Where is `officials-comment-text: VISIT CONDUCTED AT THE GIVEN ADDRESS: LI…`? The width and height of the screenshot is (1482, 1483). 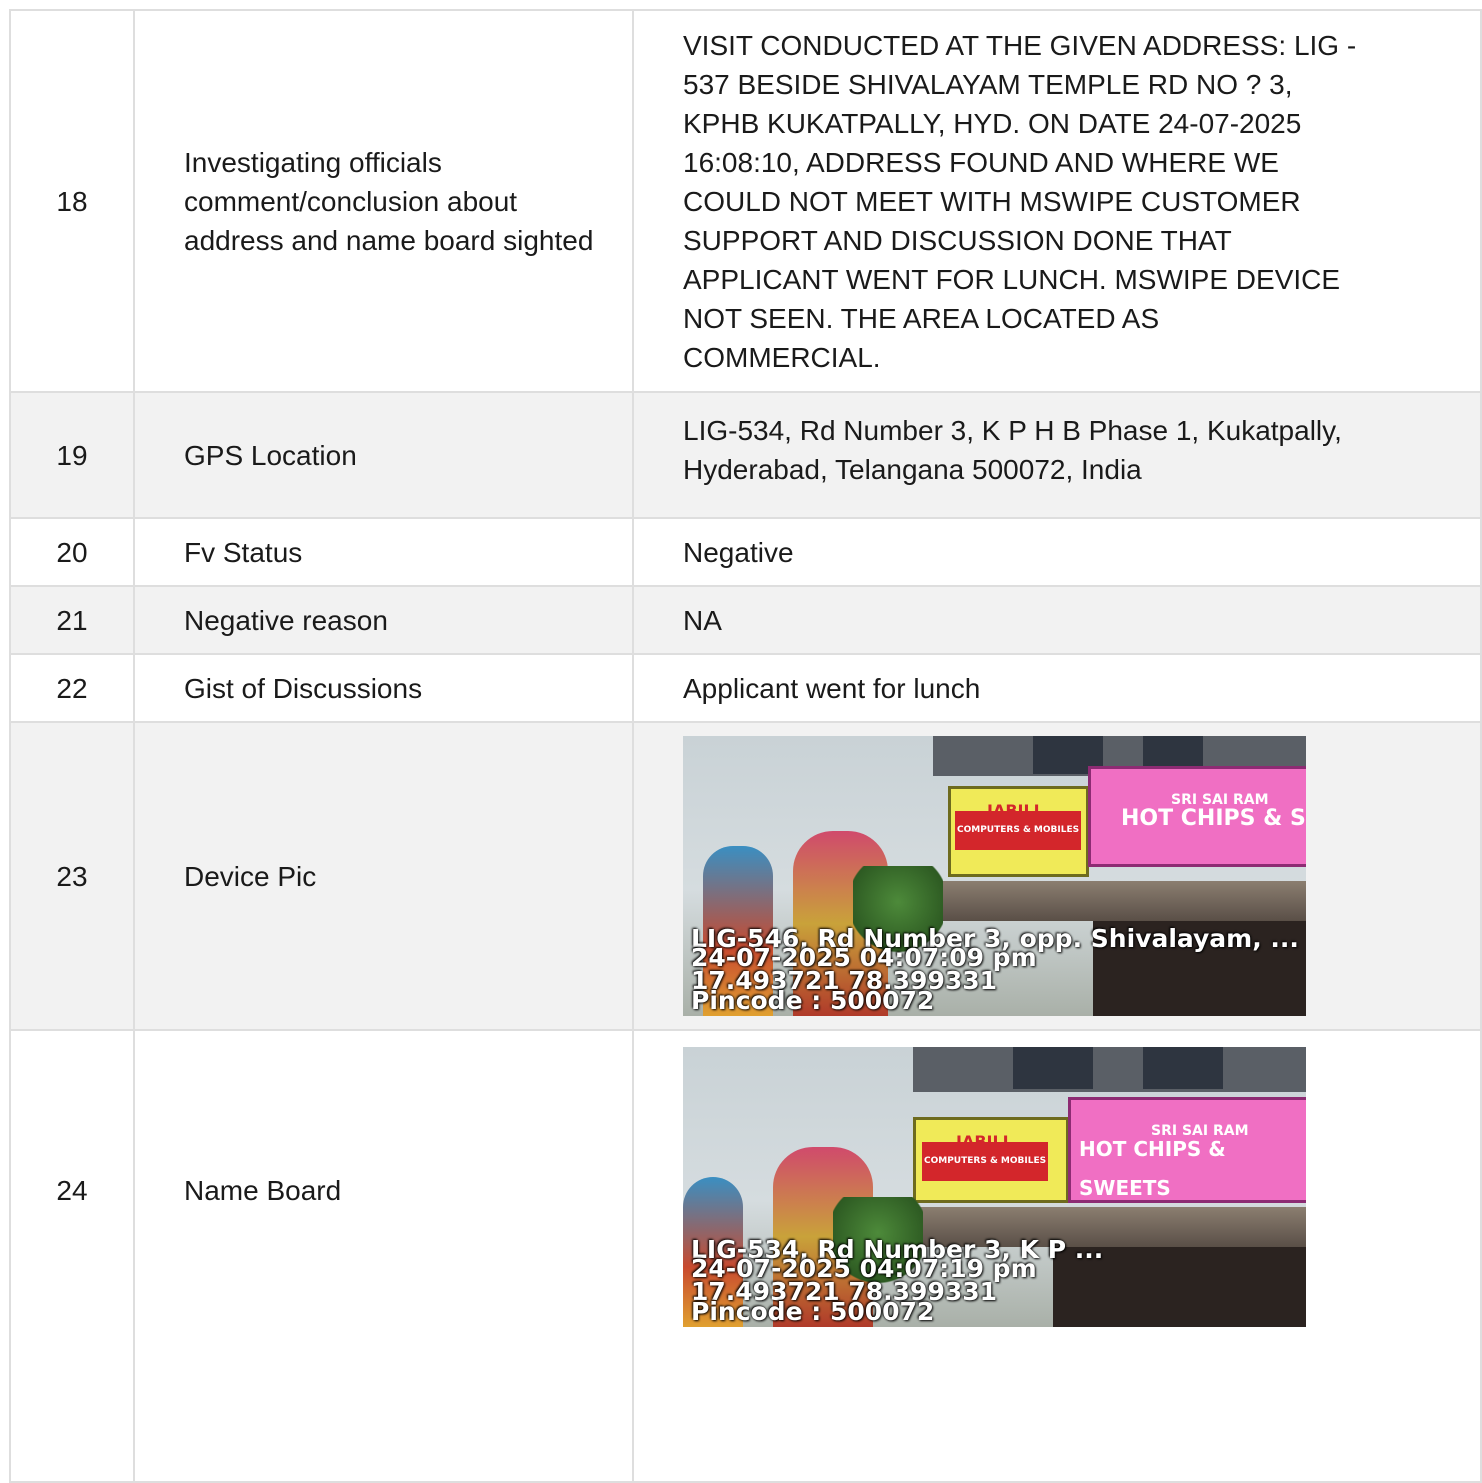 officials-comment-text: VISIT CONDUCTED AT THE GIVEN ADDRESS: LI… is located at coordinates (1020, 201).